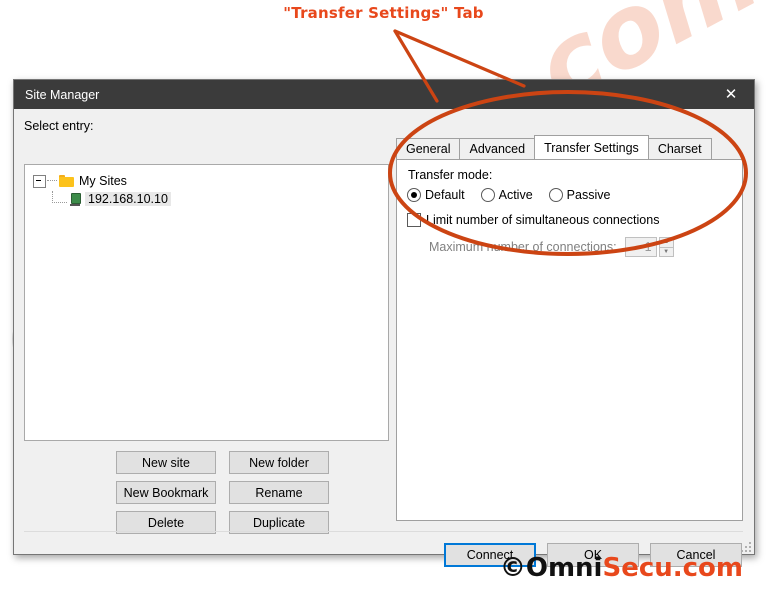 This screenshot has height=589, width=767. I want to click on tree-connector-line, so click(52, 181).